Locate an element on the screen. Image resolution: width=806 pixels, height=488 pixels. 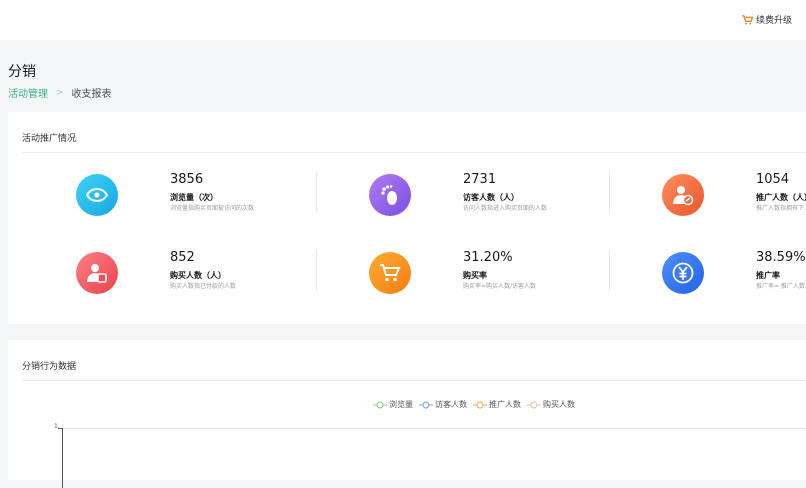
stat-page-views: 3856 浏览量（次） 浏览量指购买页面被访问的次数 is located at coordinates (201, 195).